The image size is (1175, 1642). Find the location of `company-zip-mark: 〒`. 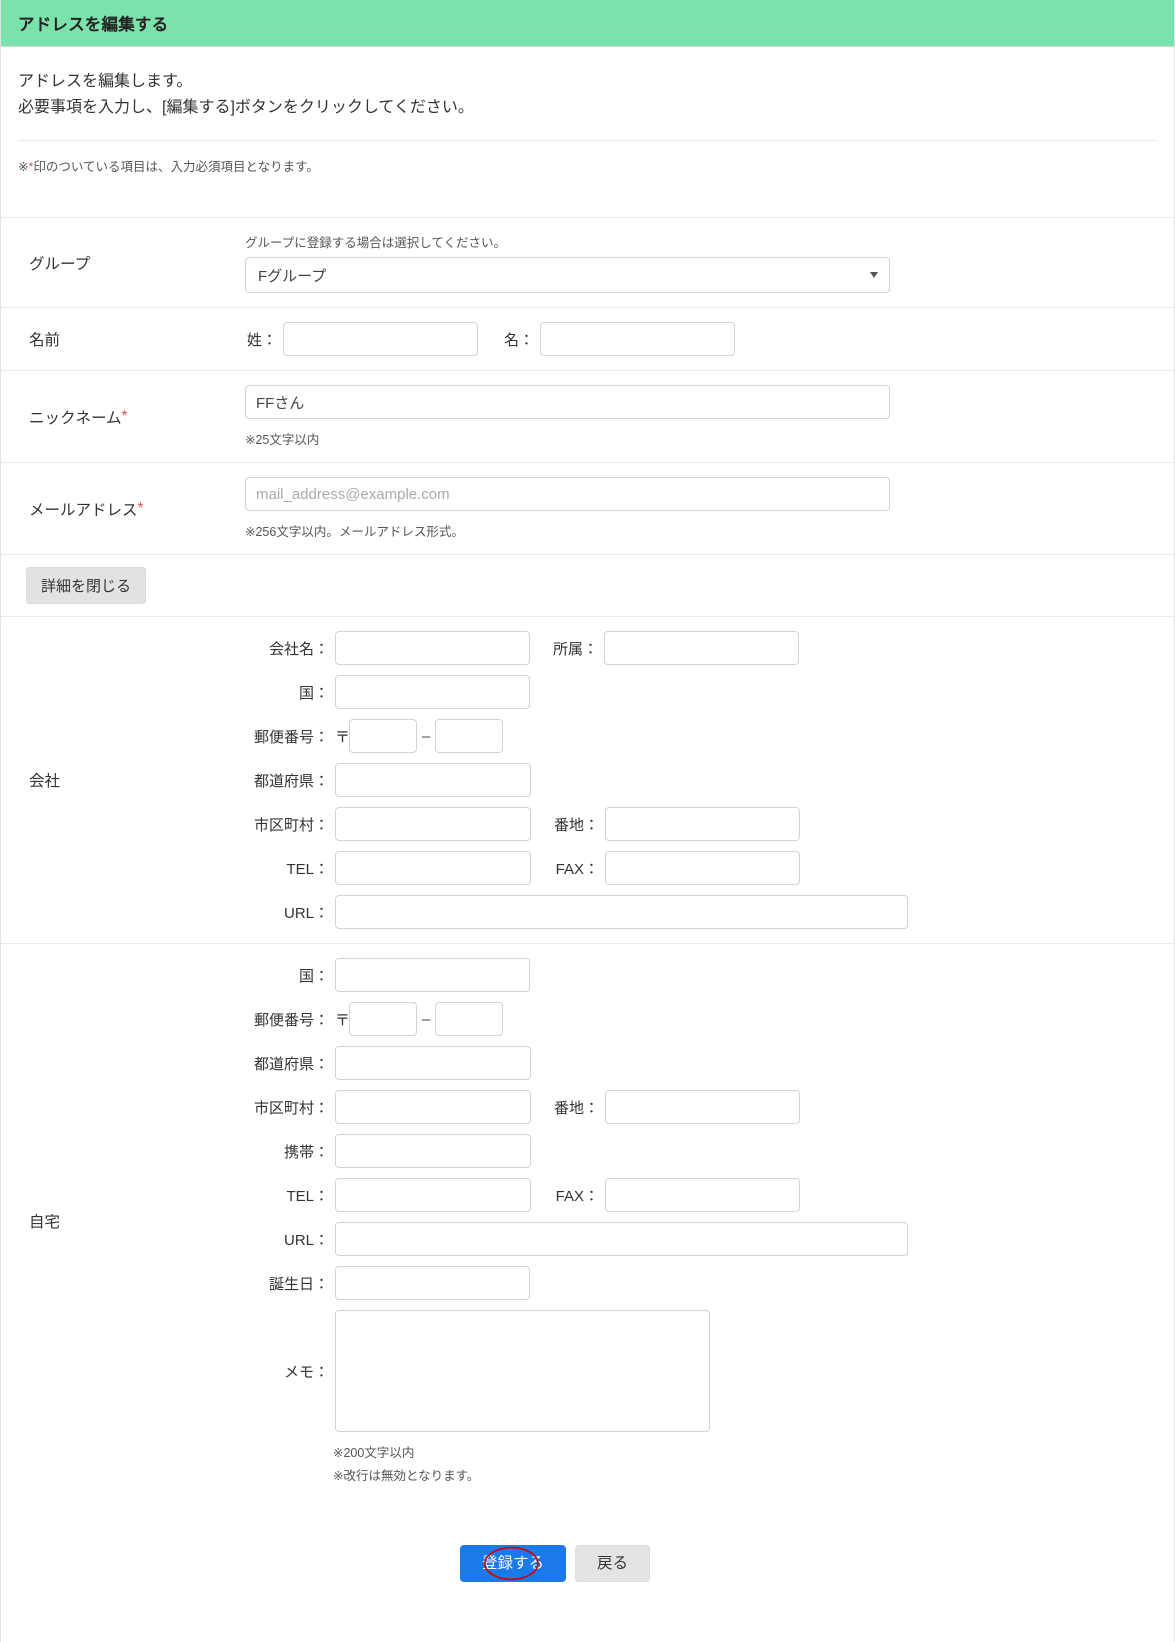

company-zip-mark: 〒 is located at coordinates (343, 737).